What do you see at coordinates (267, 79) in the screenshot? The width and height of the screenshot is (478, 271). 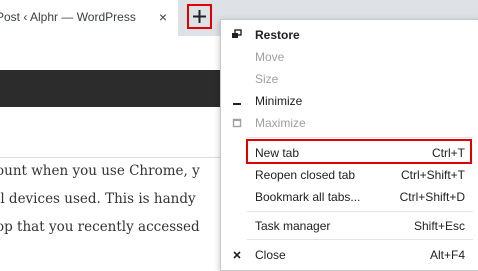 I see `menu-item-label: Size` at bounding box center [267, 79].